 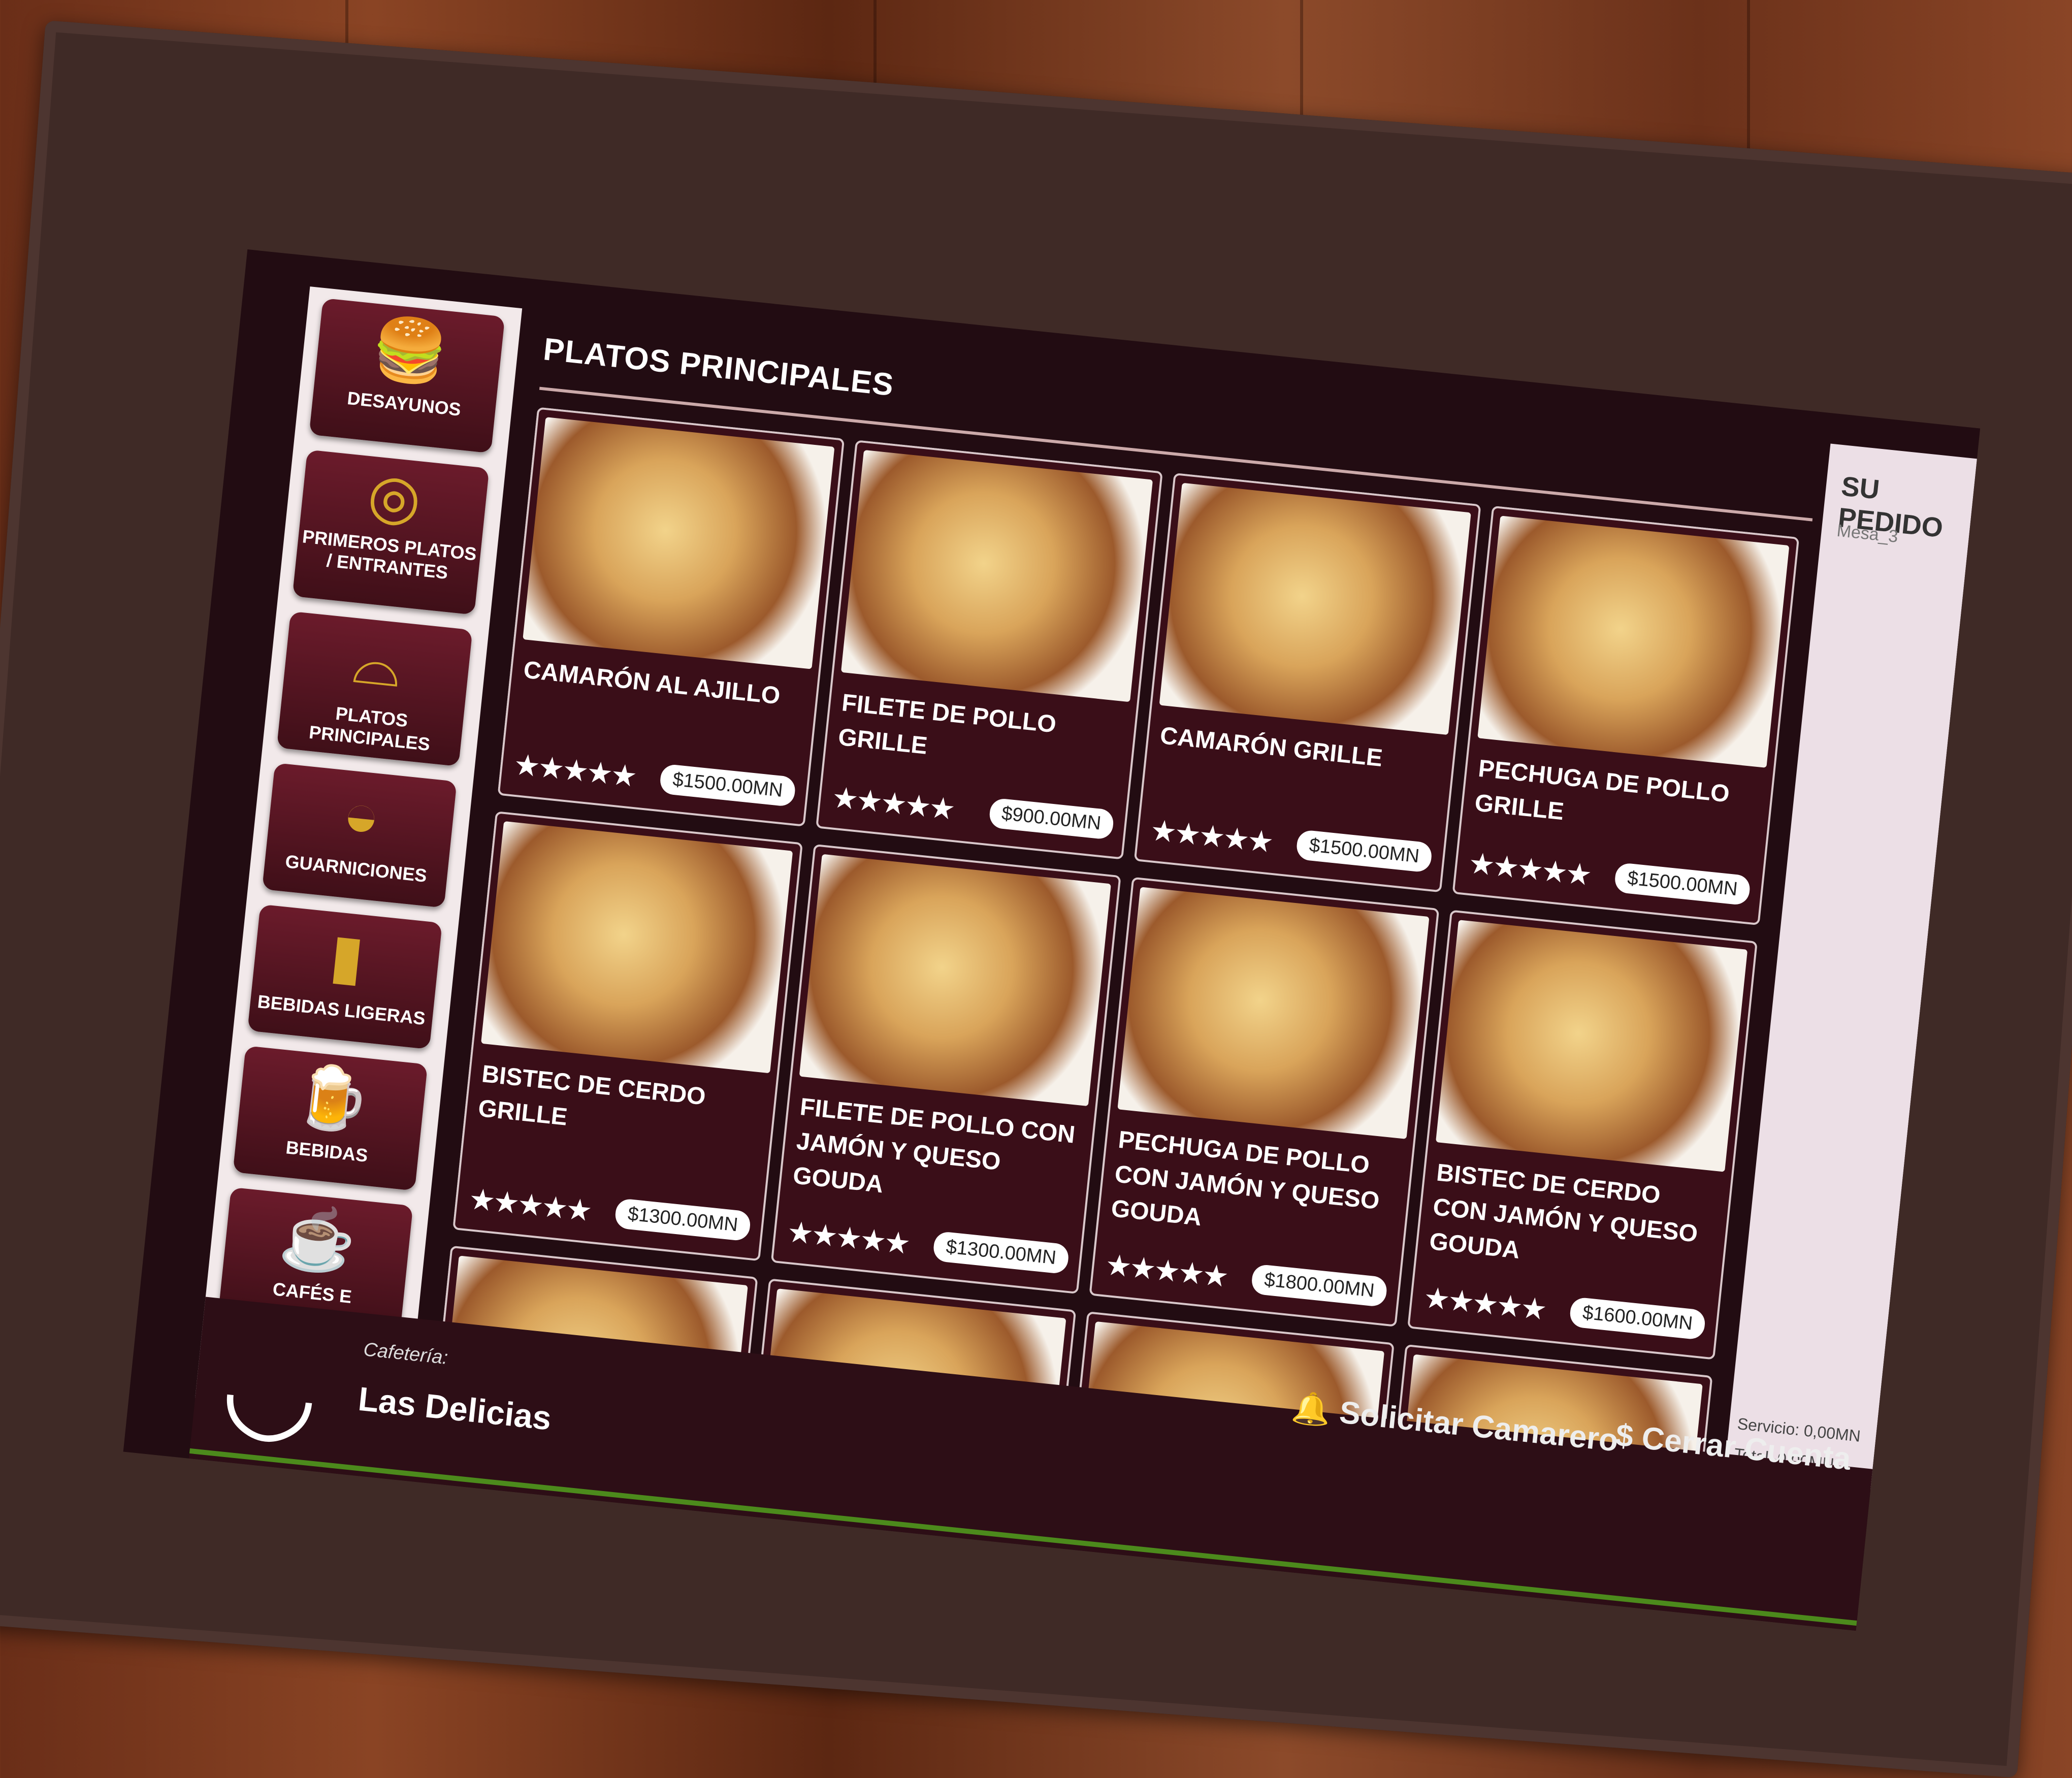 What do you see at coordinates (1637, 1319) in the screenshot?
I see `price-badge: $1600.00MN` at bounding box center [1637, 1319].